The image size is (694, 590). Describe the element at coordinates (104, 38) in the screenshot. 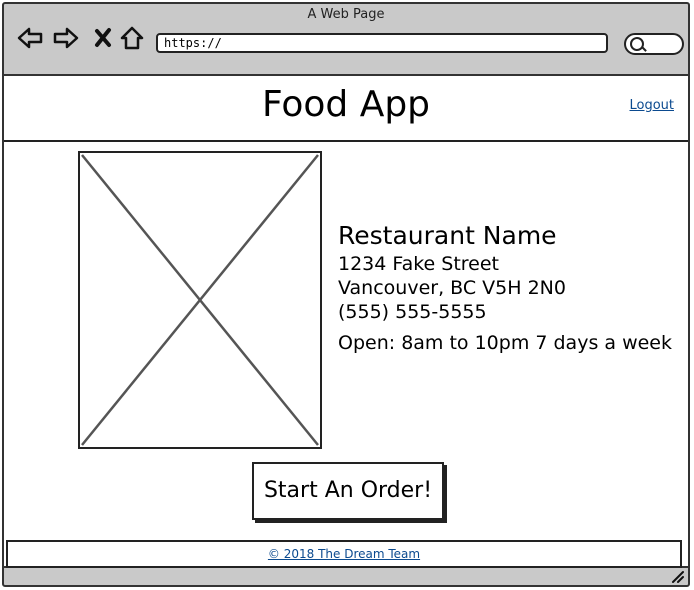

I see `close-icon` at that location.